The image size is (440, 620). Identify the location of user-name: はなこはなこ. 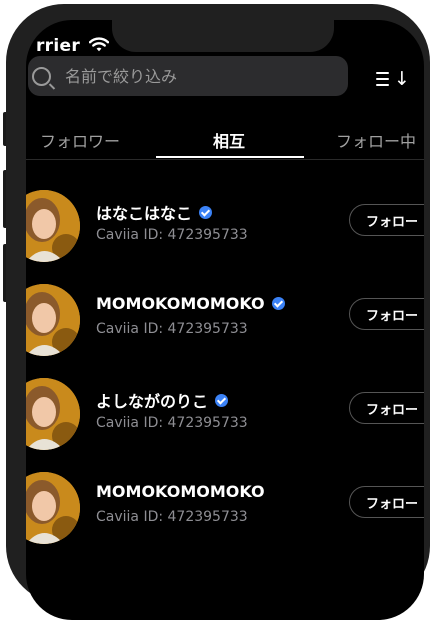
(154, 212).